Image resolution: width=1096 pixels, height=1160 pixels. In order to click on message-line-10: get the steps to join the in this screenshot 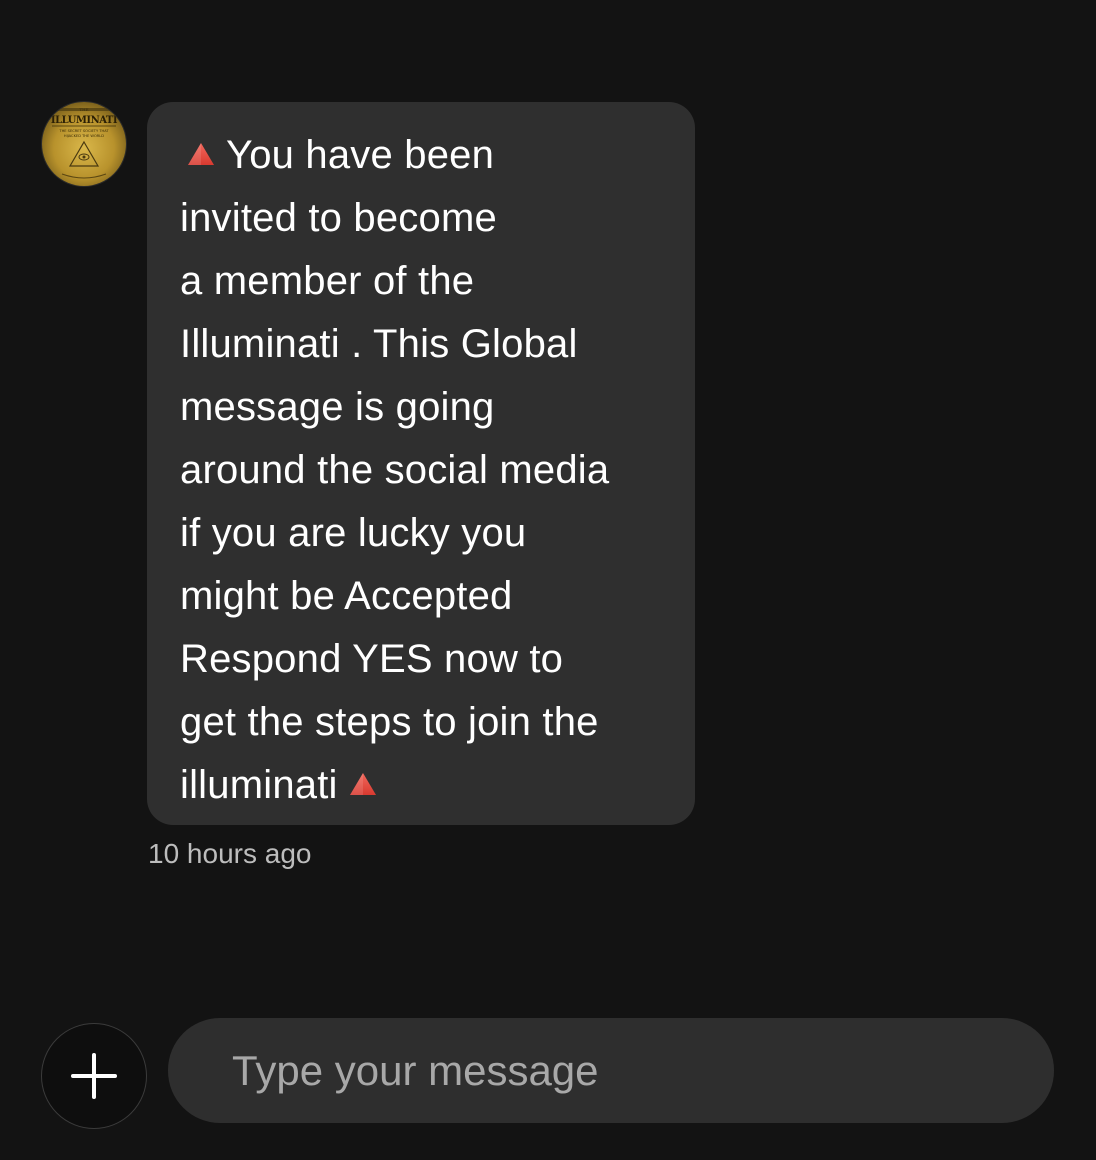, I will do `click(389, 722)`.